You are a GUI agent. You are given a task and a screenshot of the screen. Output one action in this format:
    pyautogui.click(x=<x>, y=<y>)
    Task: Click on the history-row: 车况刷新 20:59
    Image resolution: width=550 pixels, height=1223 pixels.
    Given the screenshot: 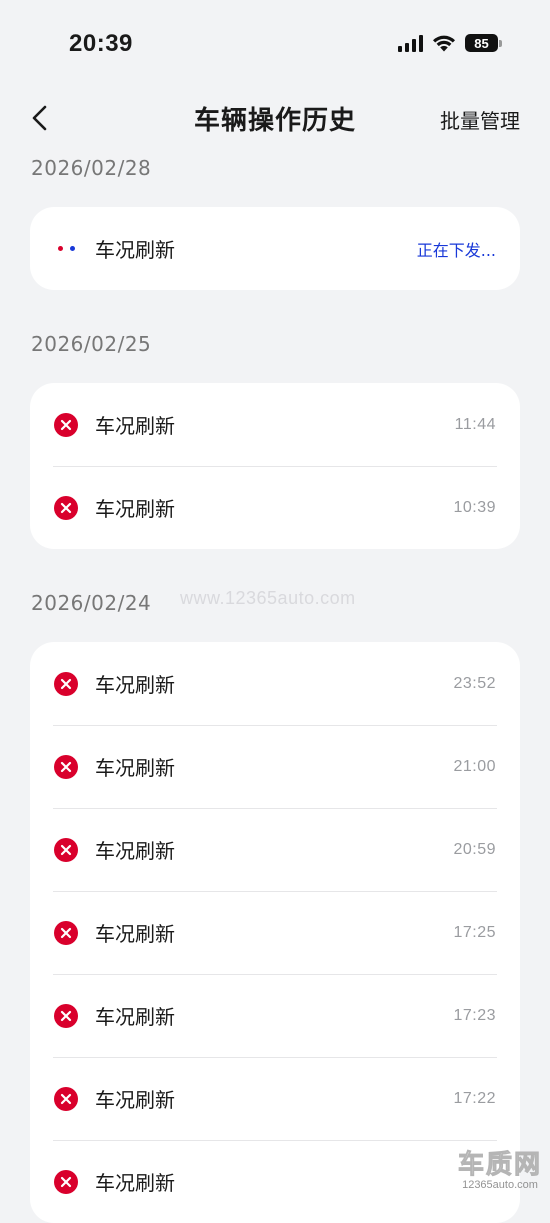 What is the action you would take?
    pyautogui.click(x=275, y=849)
    